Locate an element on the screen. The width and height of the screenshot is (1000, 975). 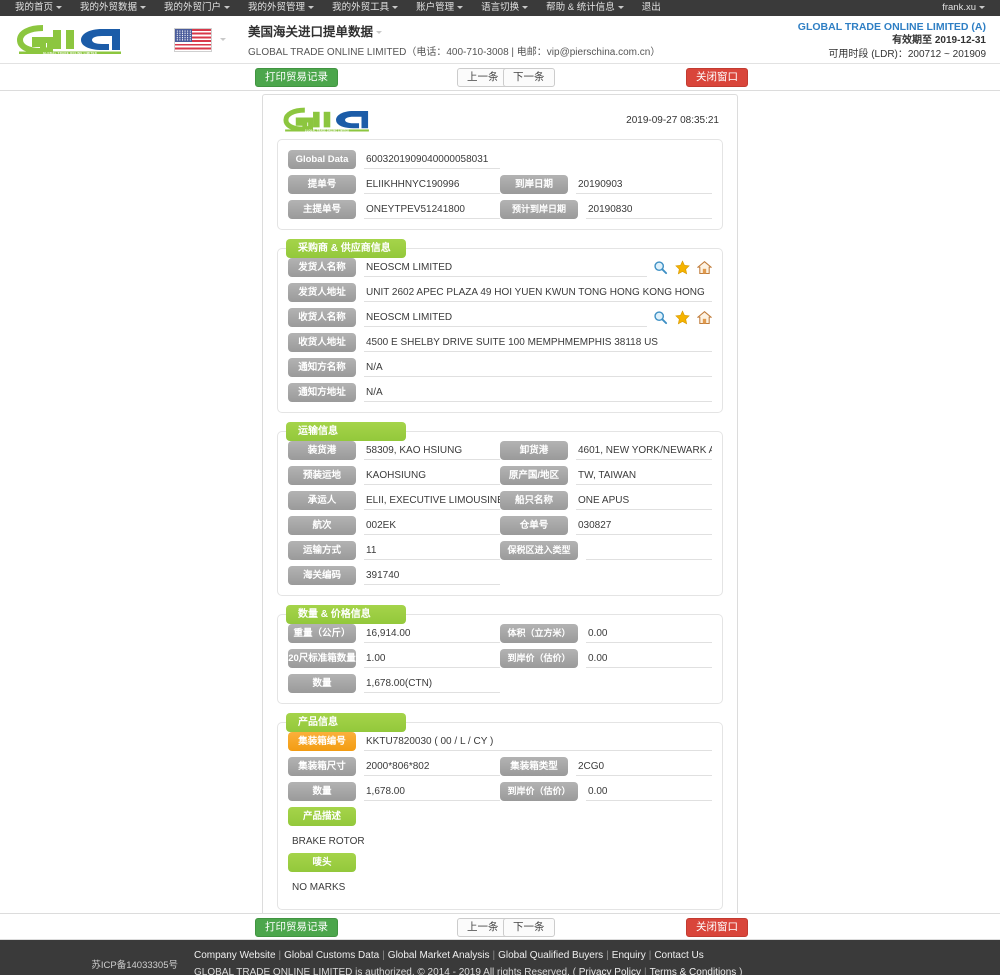
previous-record-button: 上一条 is located at coordinates (483, 77).